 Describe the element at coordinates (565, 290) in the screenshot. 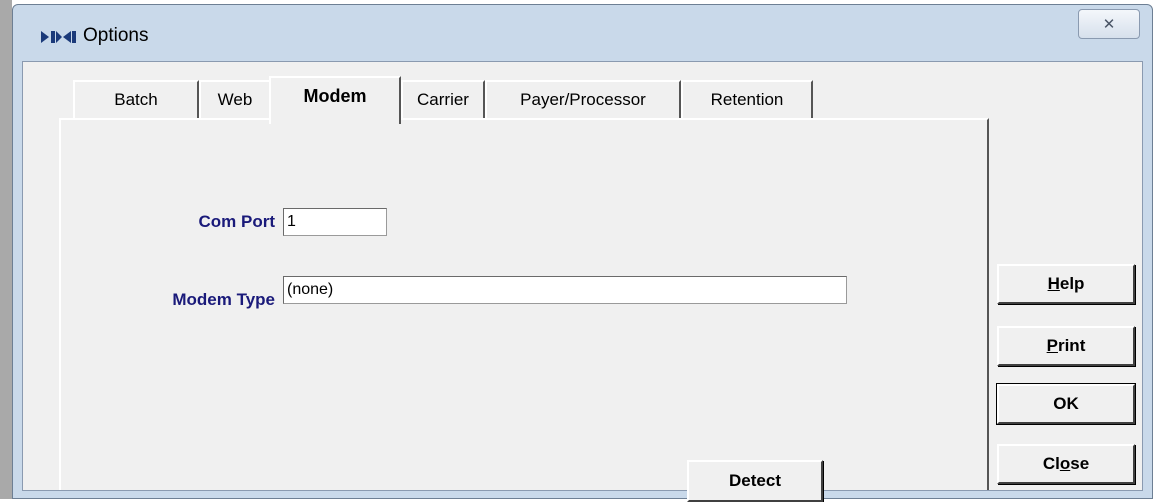

I see `modem-type-input` at that location.